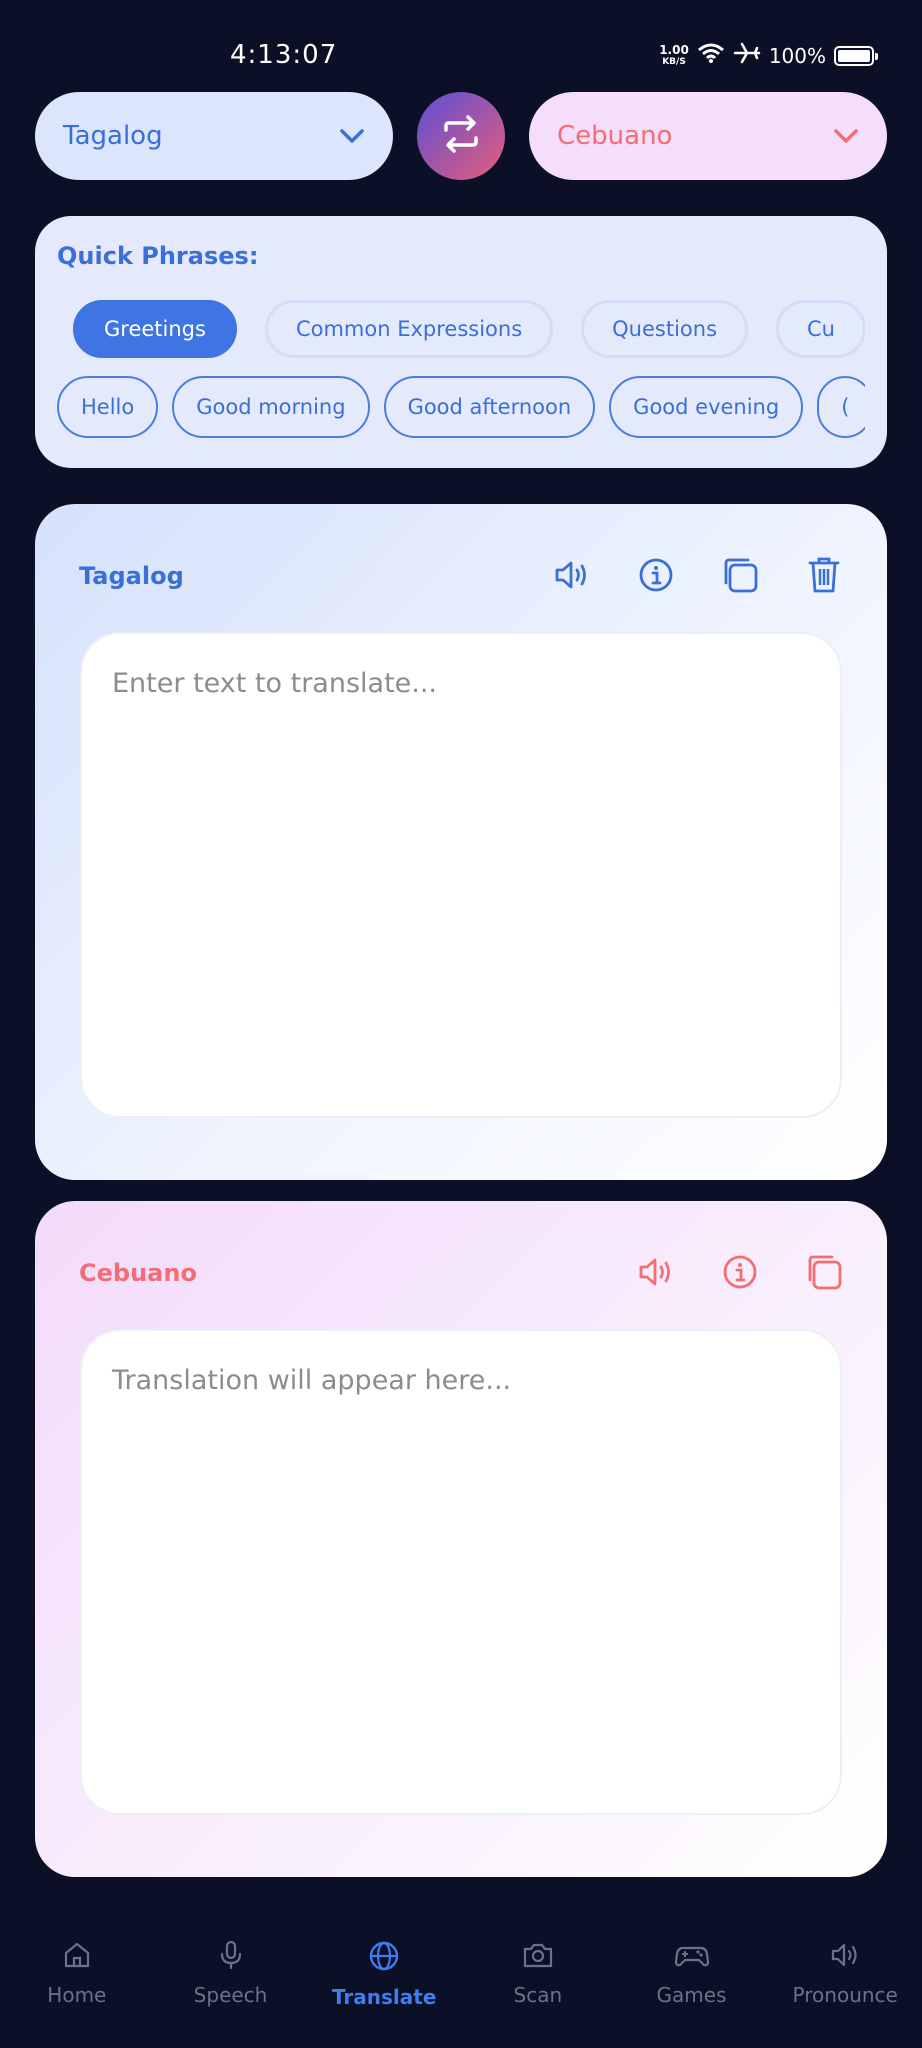 This screenshot has height=2048, width=922. I want to click on quick-phrases-title: Quick Phrases:, so click(158, 256).